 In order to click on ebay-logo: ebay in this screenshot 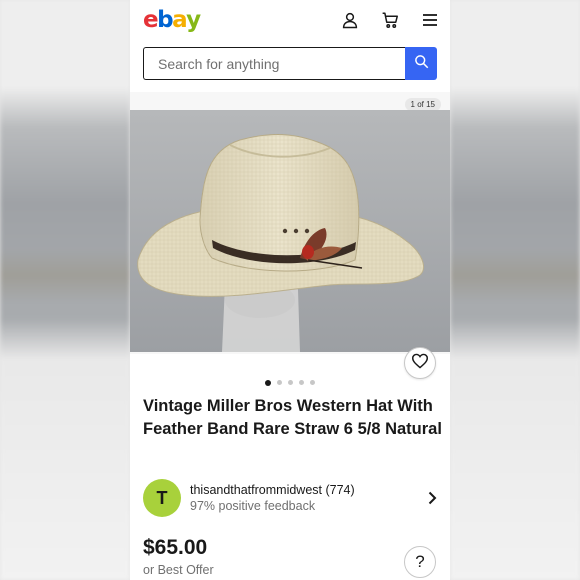, I will do `click(172, 20)`.